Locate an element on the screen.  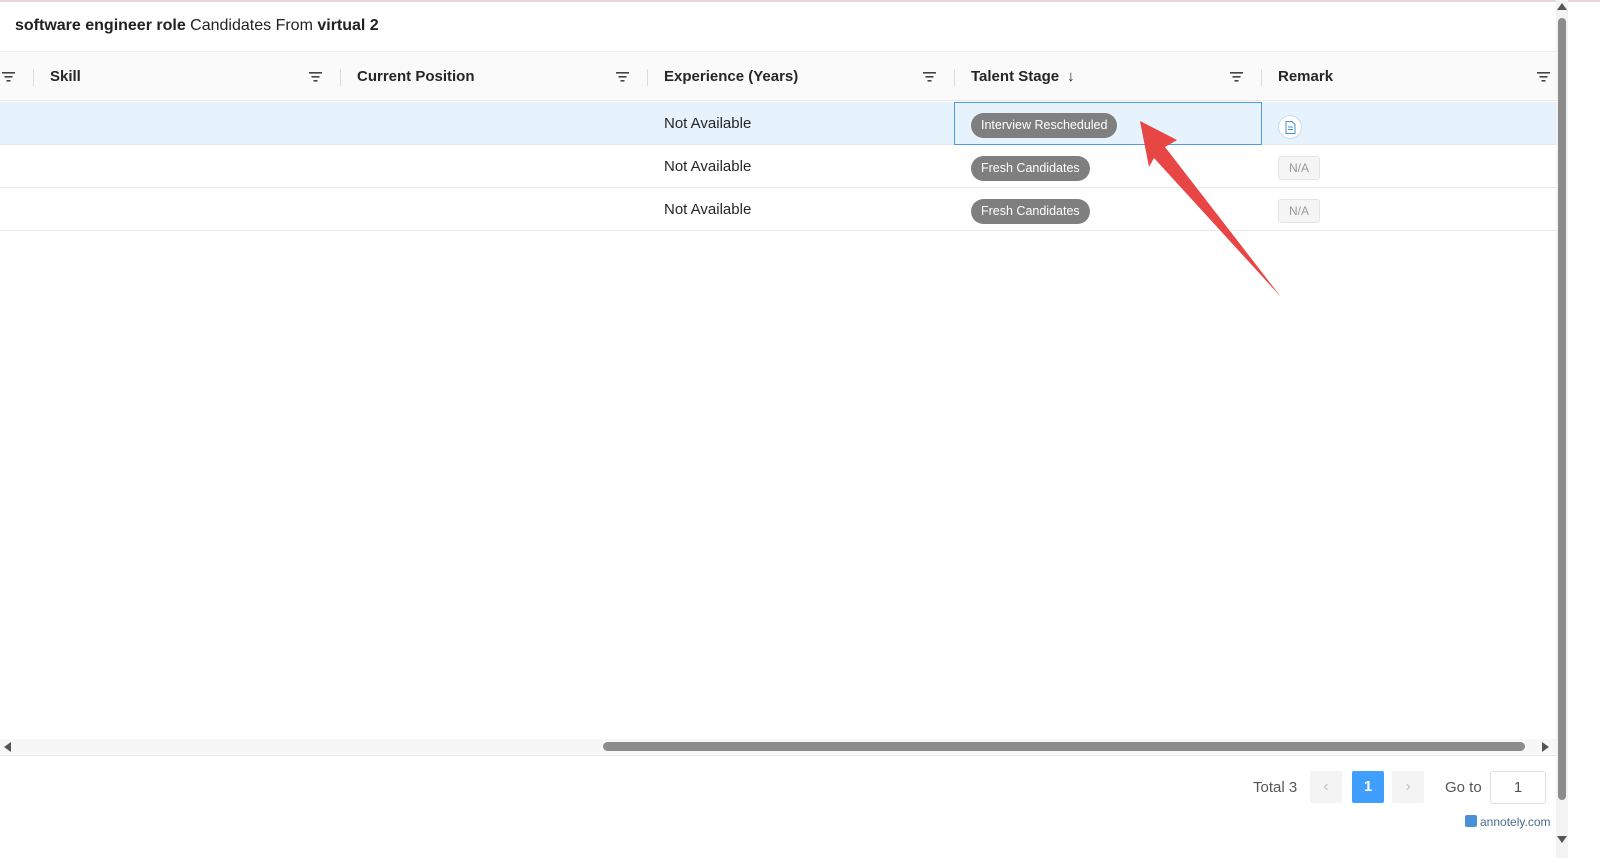
title-source: virtual 2 is located at coordinates (348, 25).